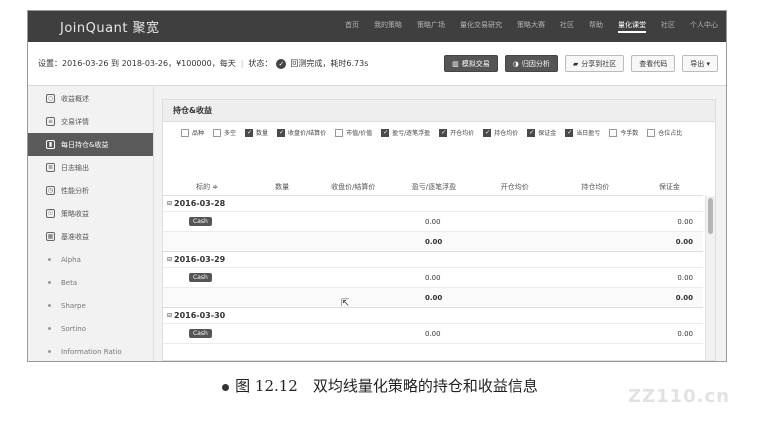  What do you see at coordinates (90, 213) in the screenshot?
I see `sidebar-item-strategy-returns: ☉ 策略收益` at bounding box center [90, 213].